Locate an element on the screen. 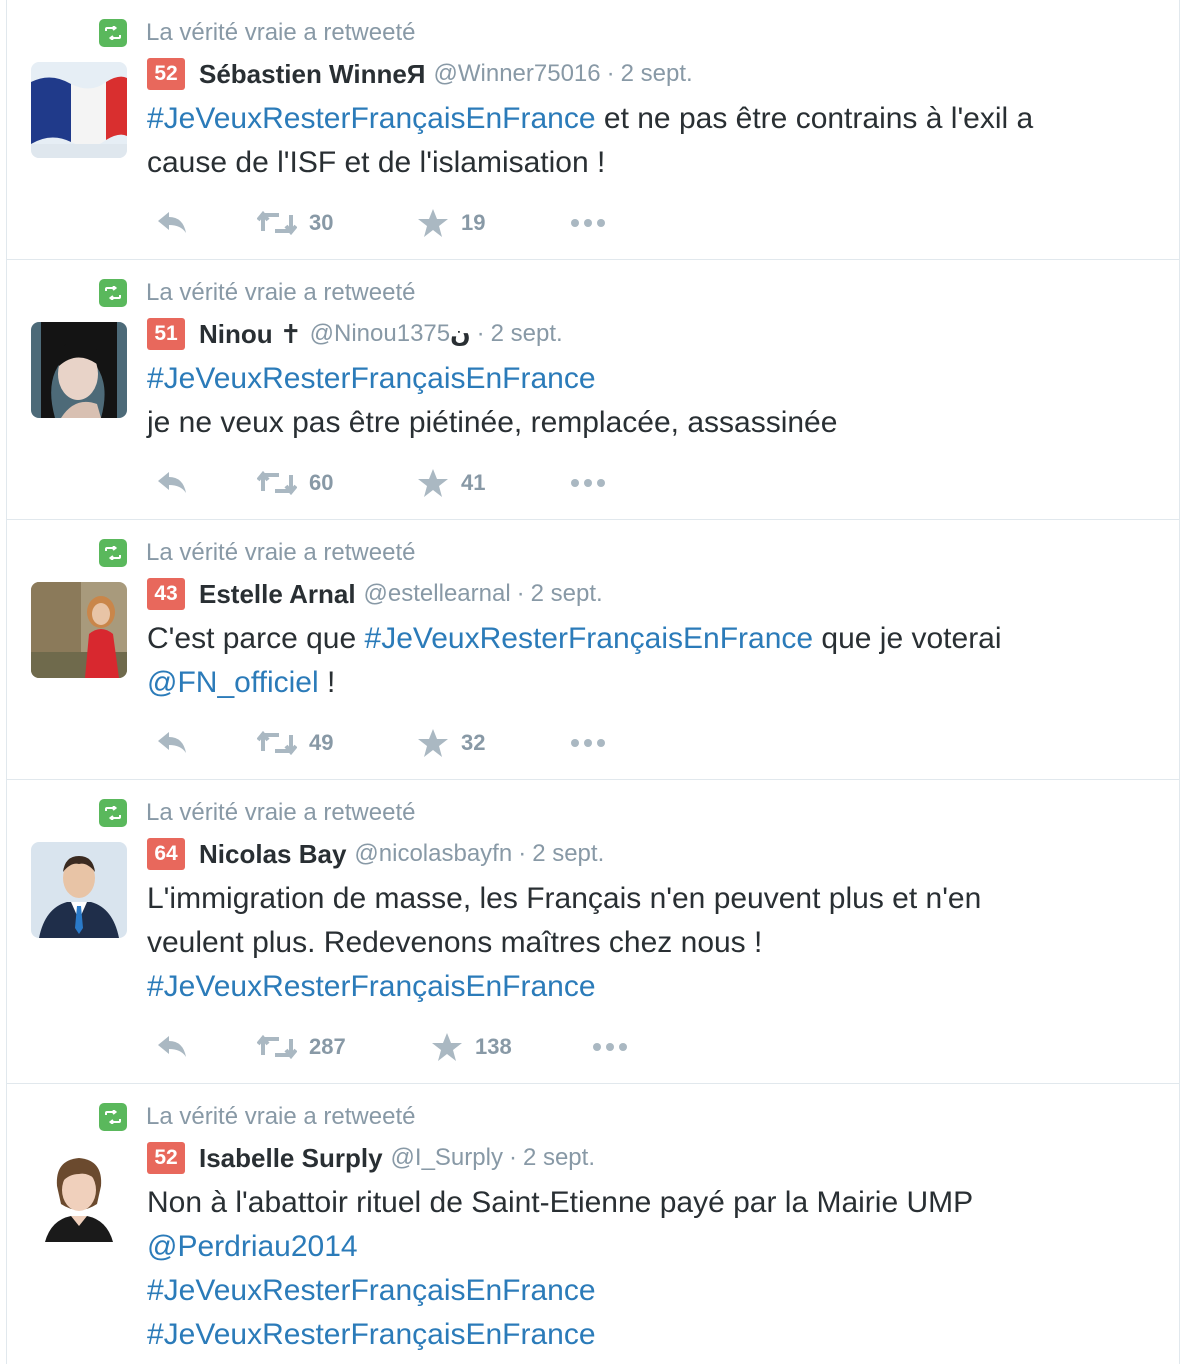 This screenshot has height=1364, width=1180. tweet-actions: 60 41 is located at coordinates (447, 483).